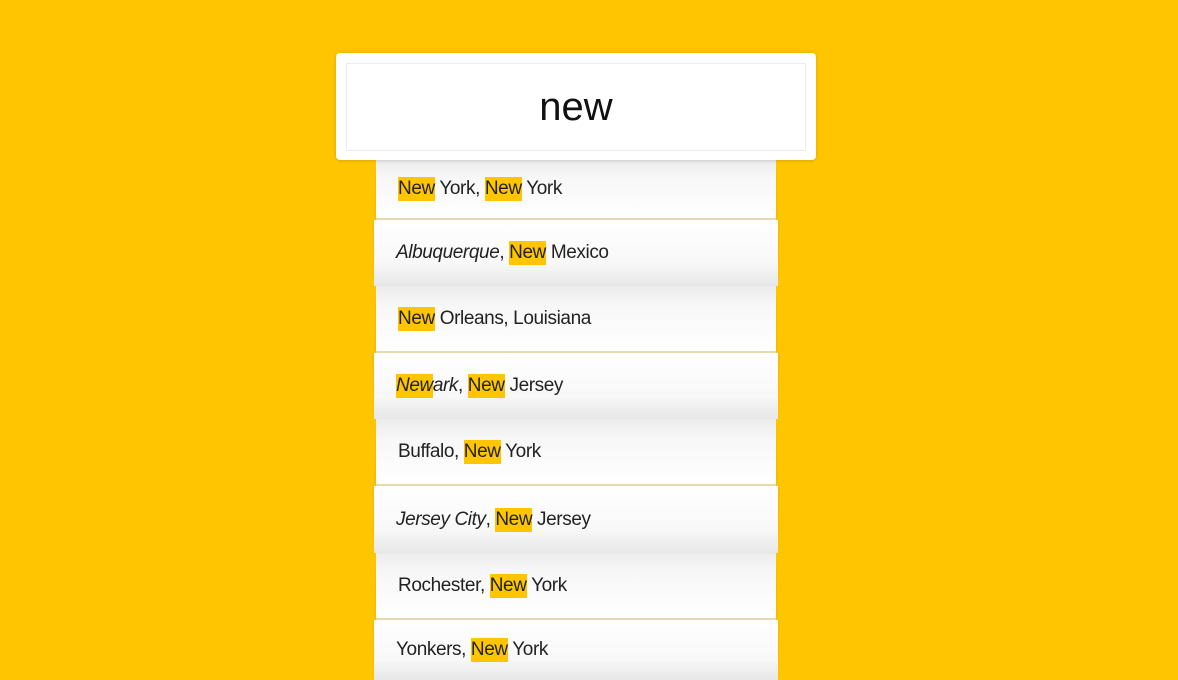 Image resolution: width=1178 pixels, height=680 pixels. Describe the element at coordinates (448, 252) in the screenshot. I see `suggestion-text: Albuquerque` at that location.